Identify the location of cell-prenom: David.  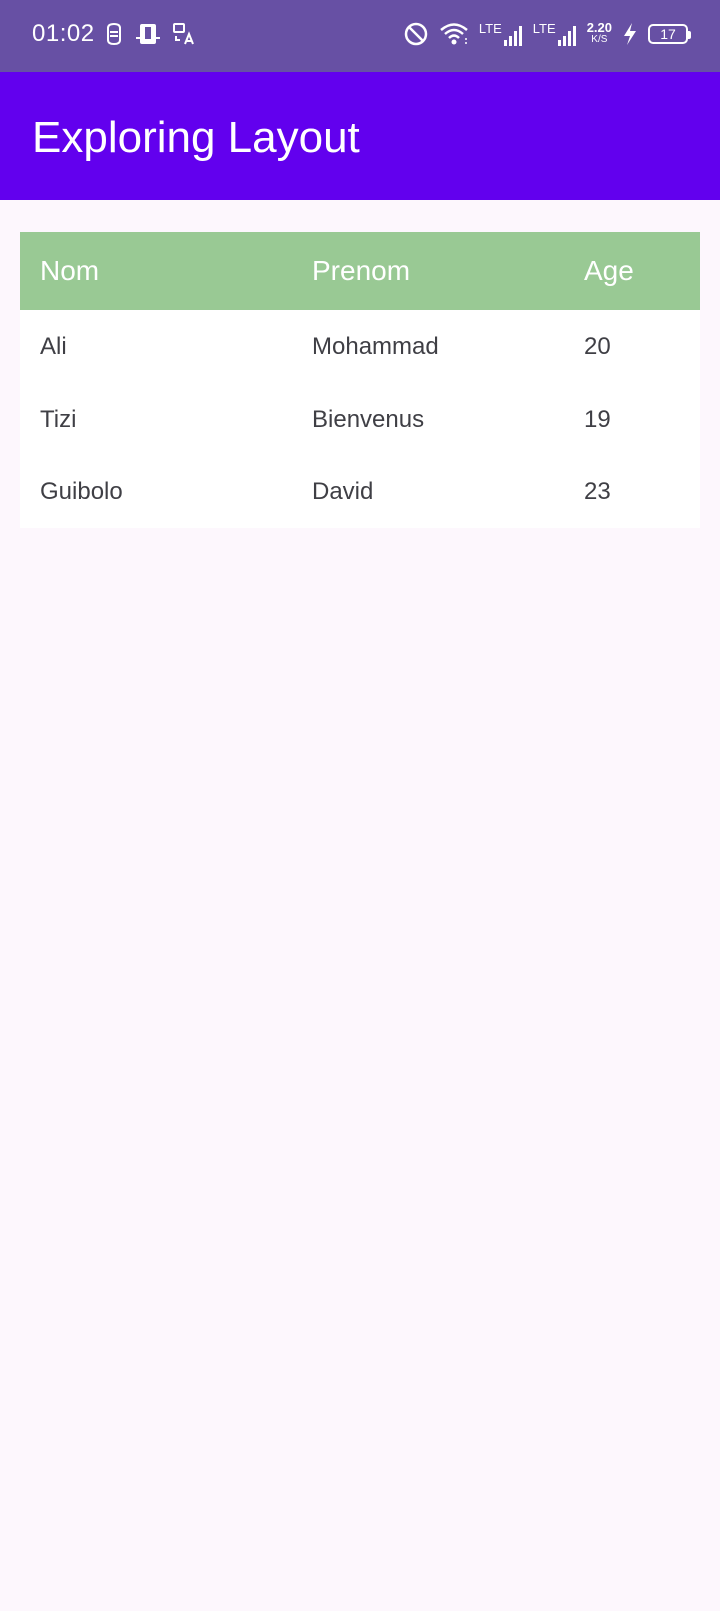
(343, 491).